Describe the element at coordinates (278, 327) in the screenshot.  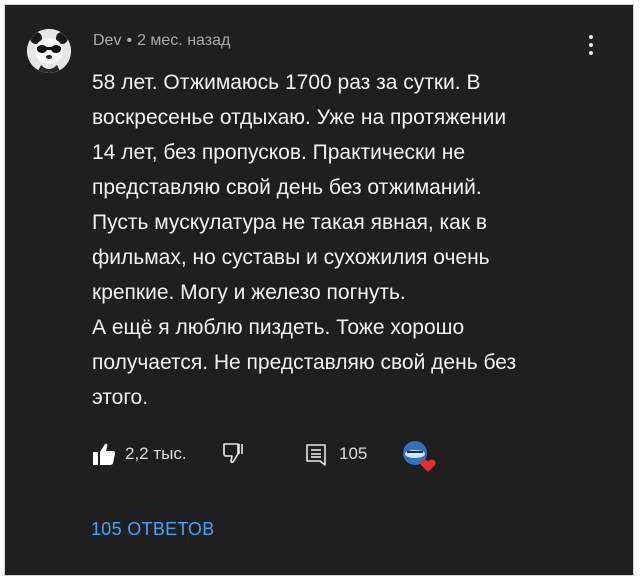
I see `comment-line: А ещё я люблю пиздеть. Тоже хорошо` at that location.